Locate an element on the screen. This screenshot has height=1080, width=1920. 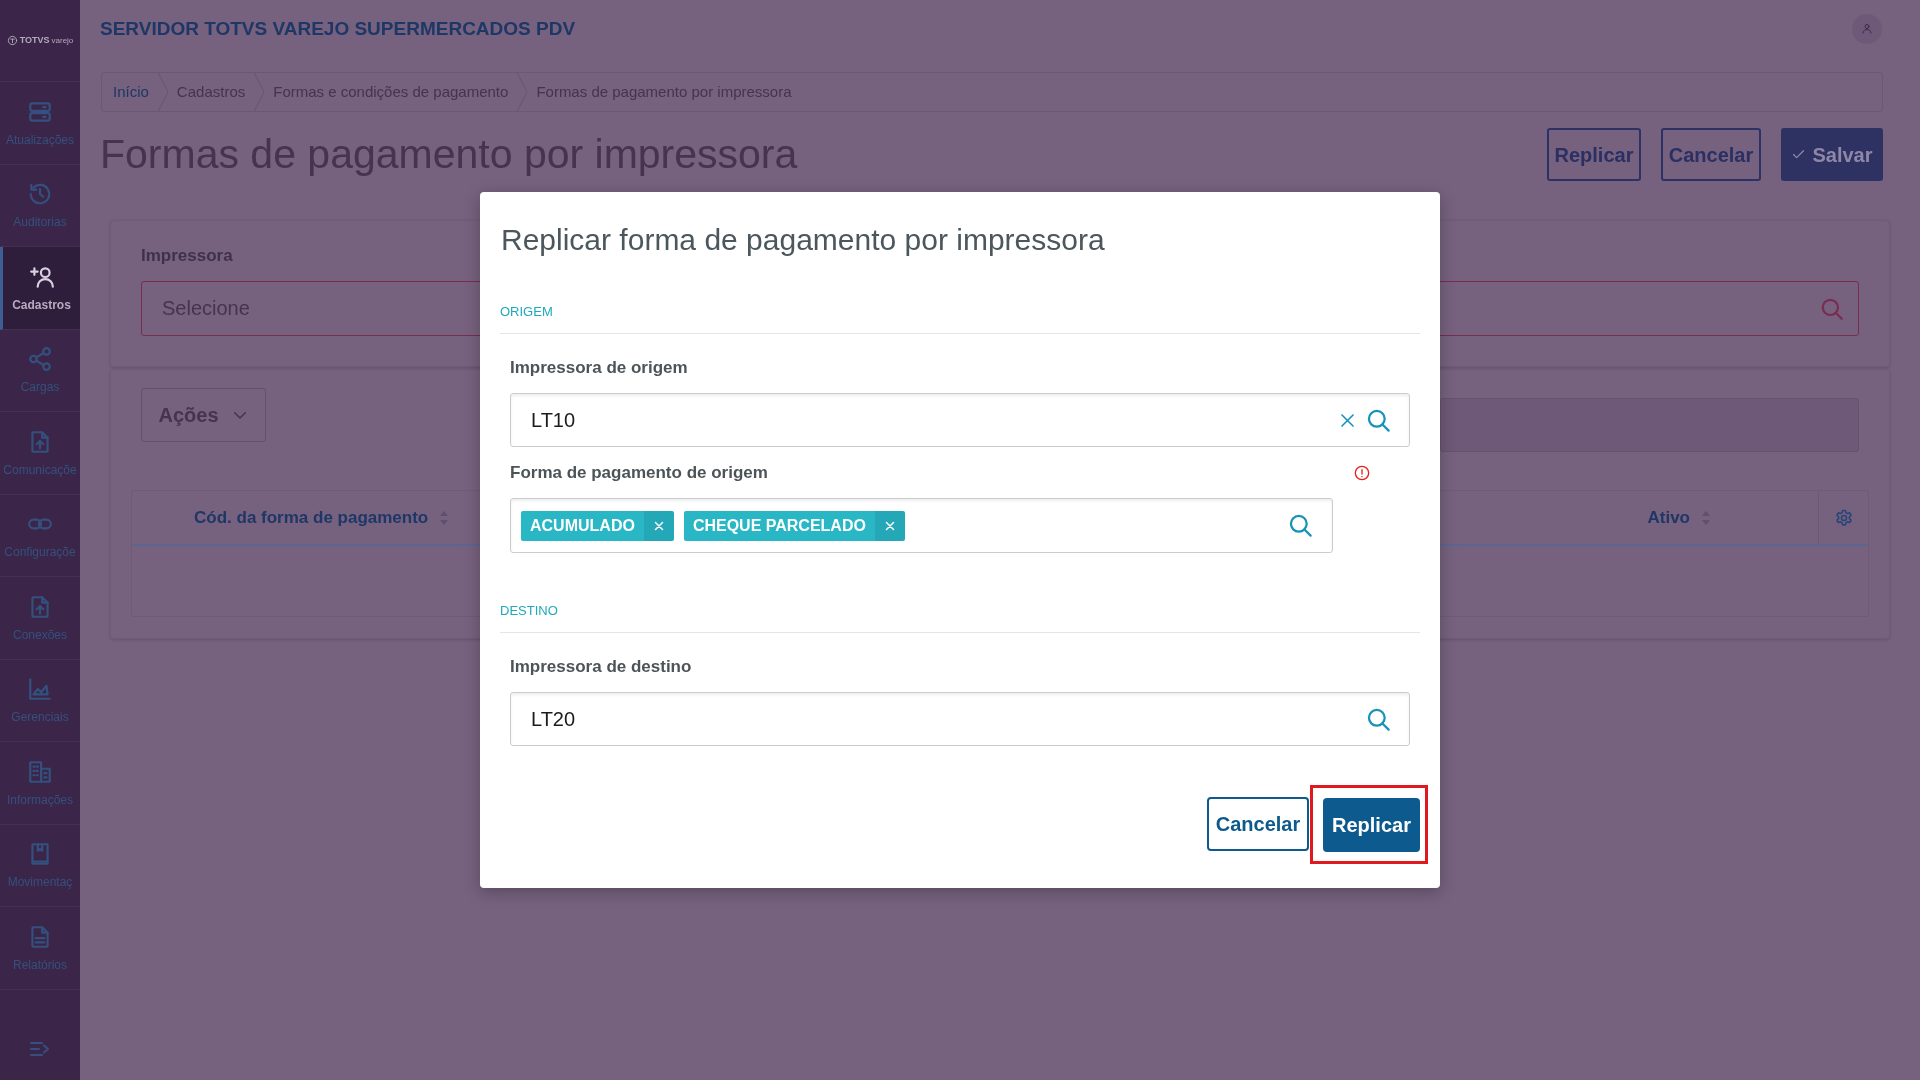
field-label: Impressora de origem is located at coordinates (599, 368).